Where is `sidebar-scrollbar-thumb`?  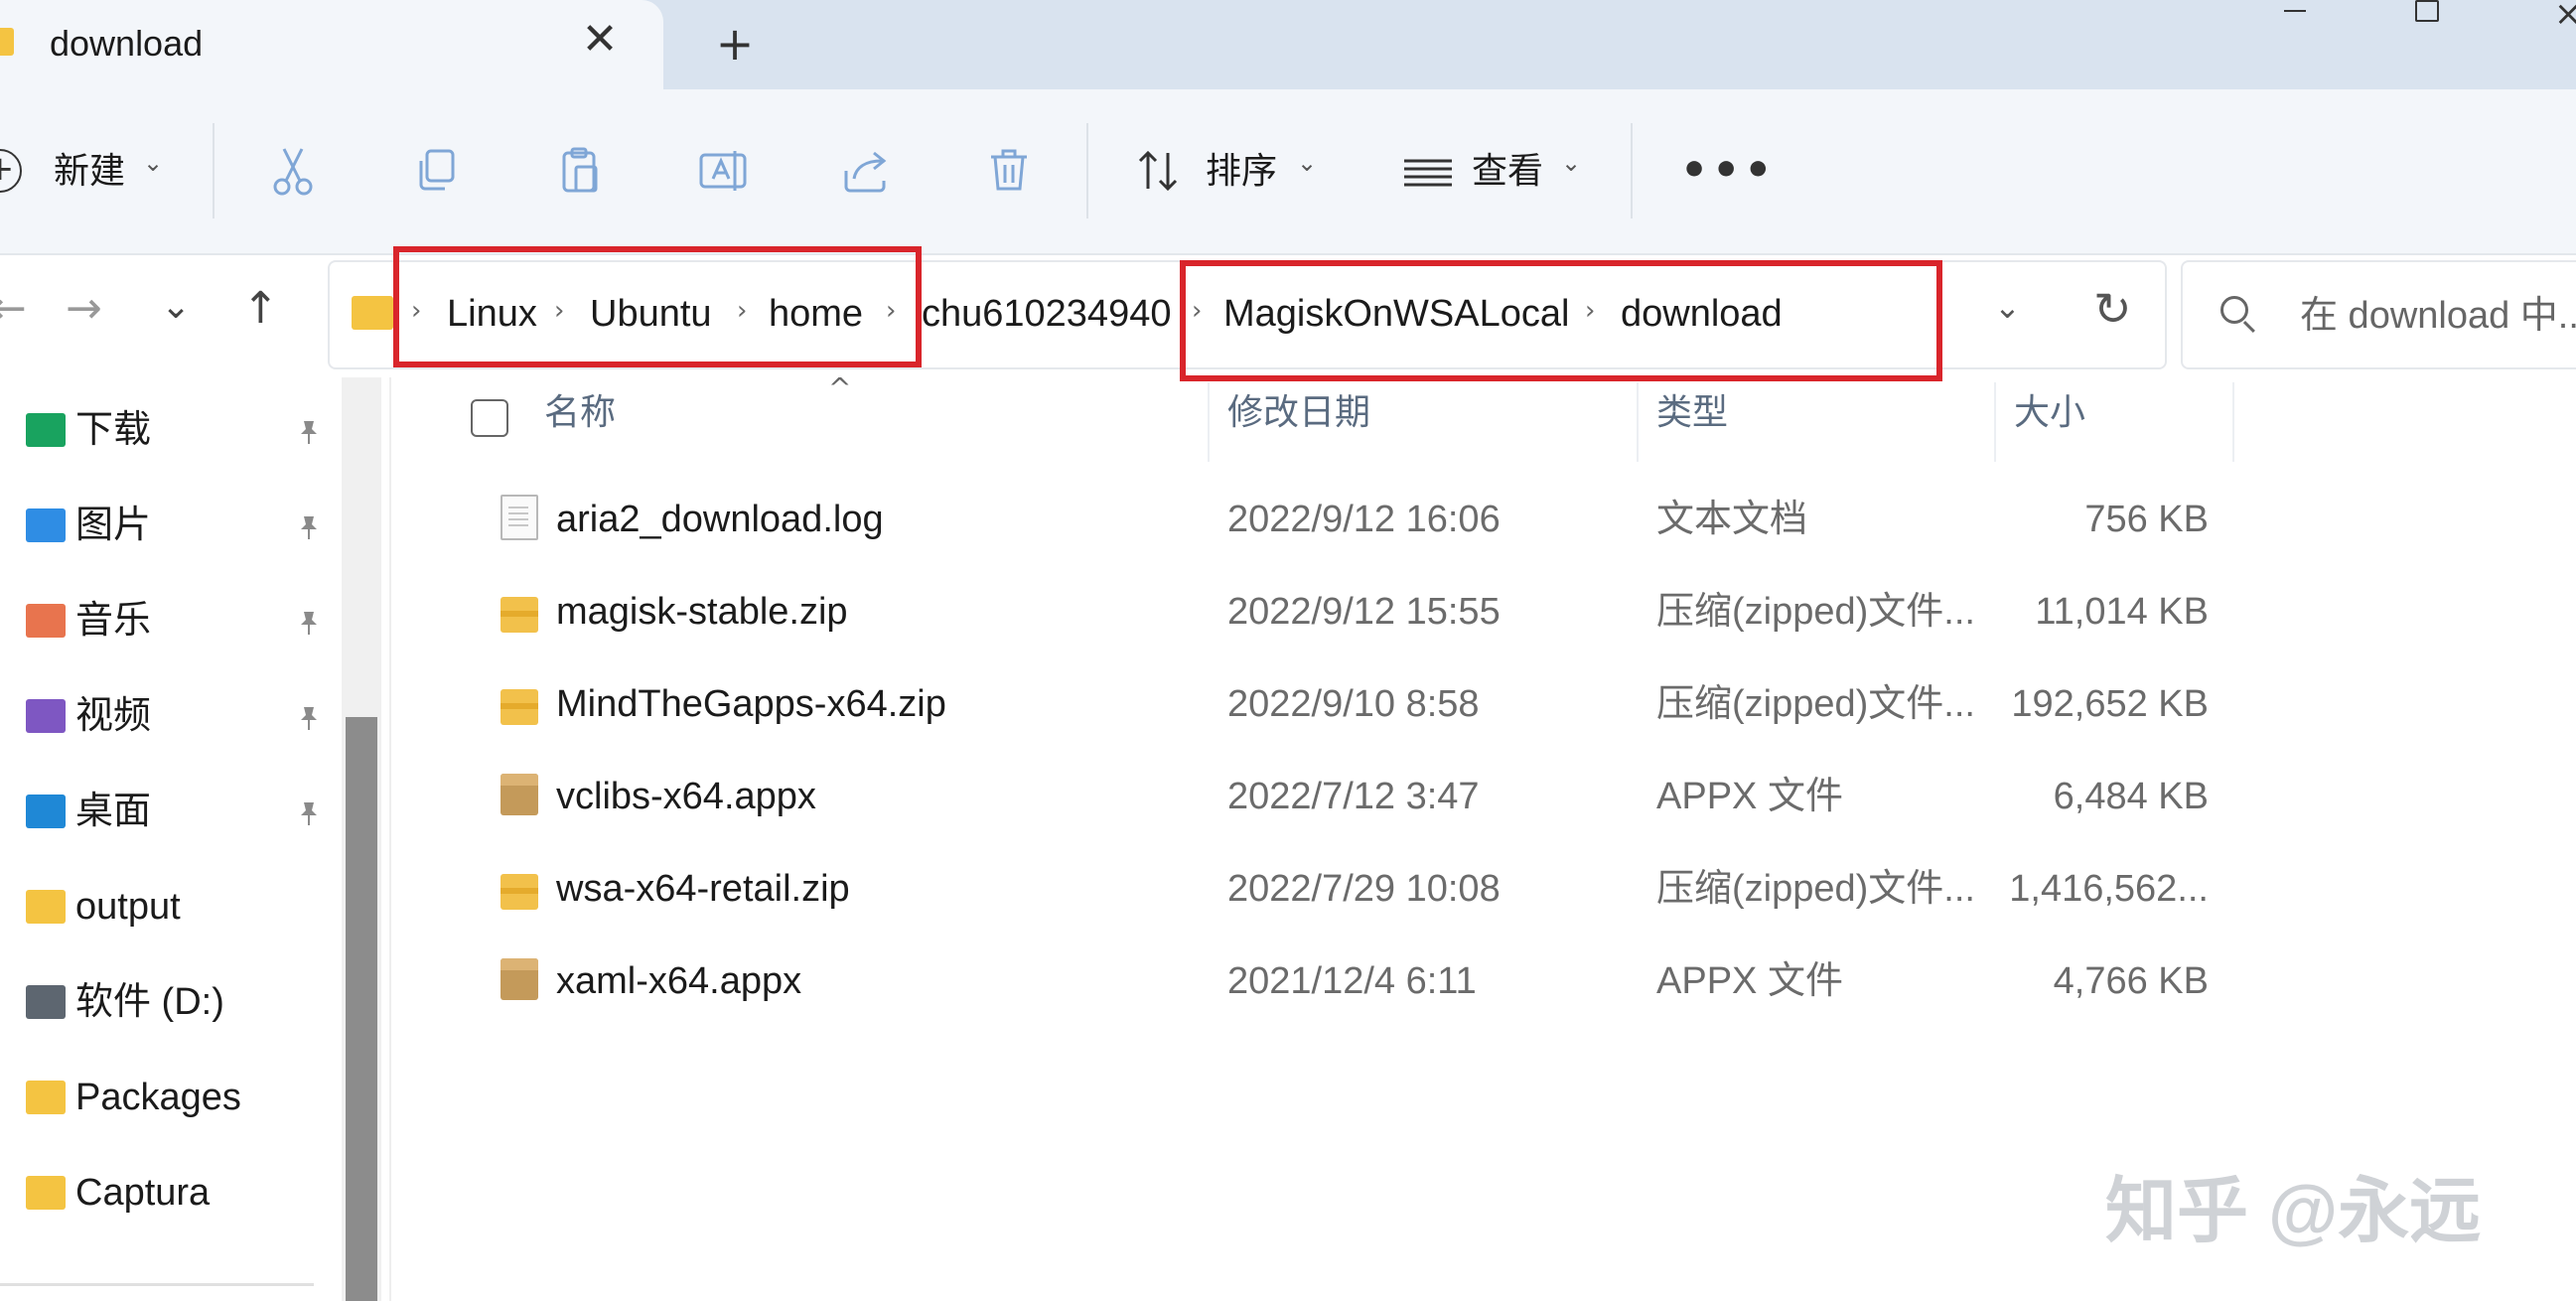
sidebar-scrollbar-thumb is located at coordinates (362, 1009).